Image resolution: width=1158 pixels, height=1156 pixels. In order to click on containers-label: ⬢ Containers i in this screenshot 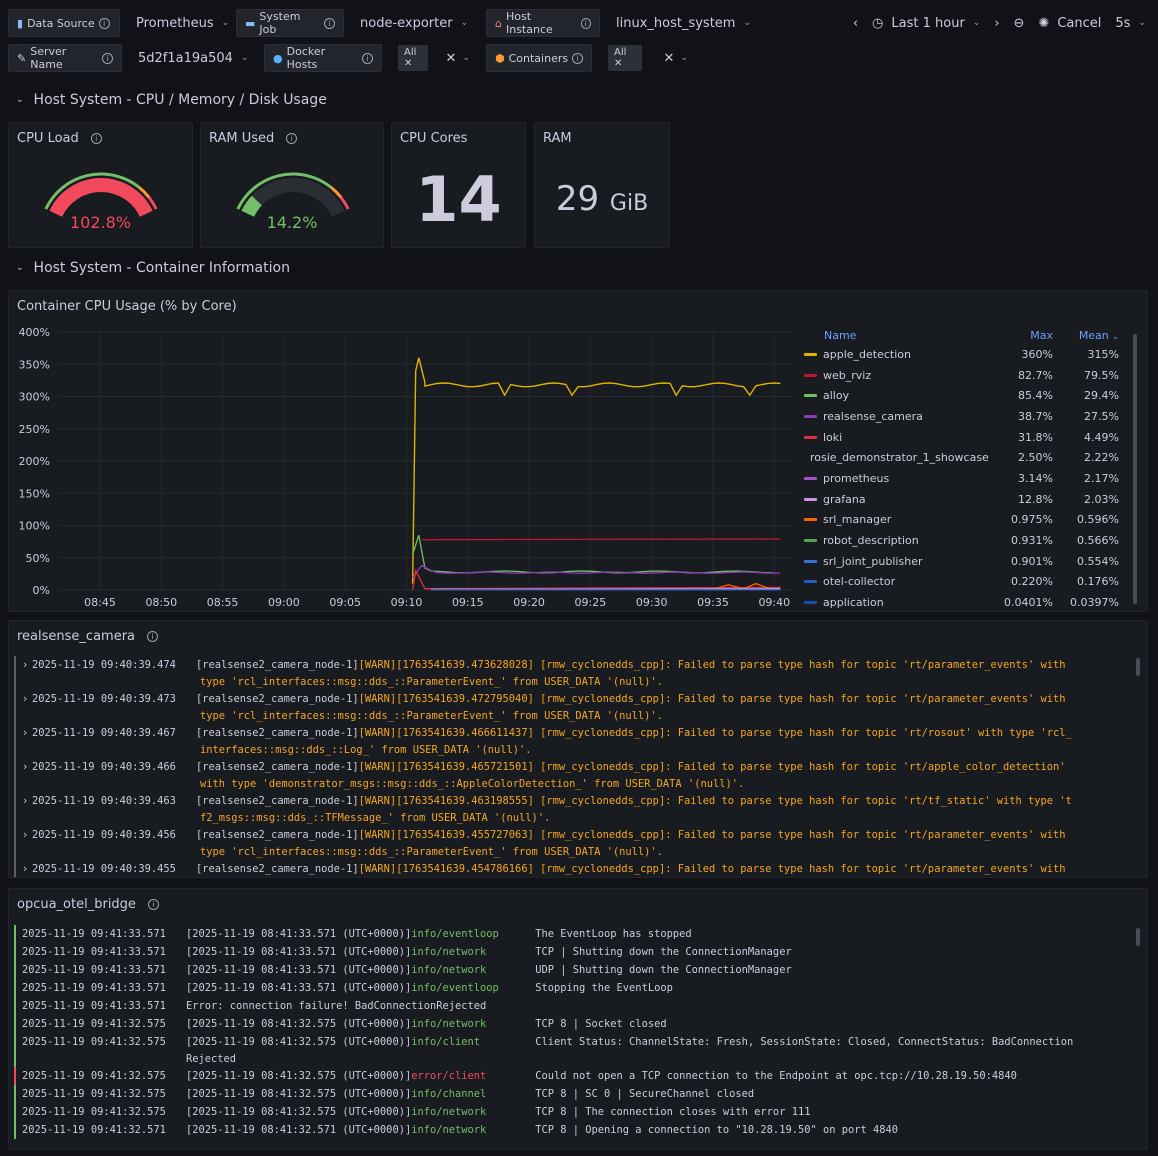, I will do `click(539, 58)`.